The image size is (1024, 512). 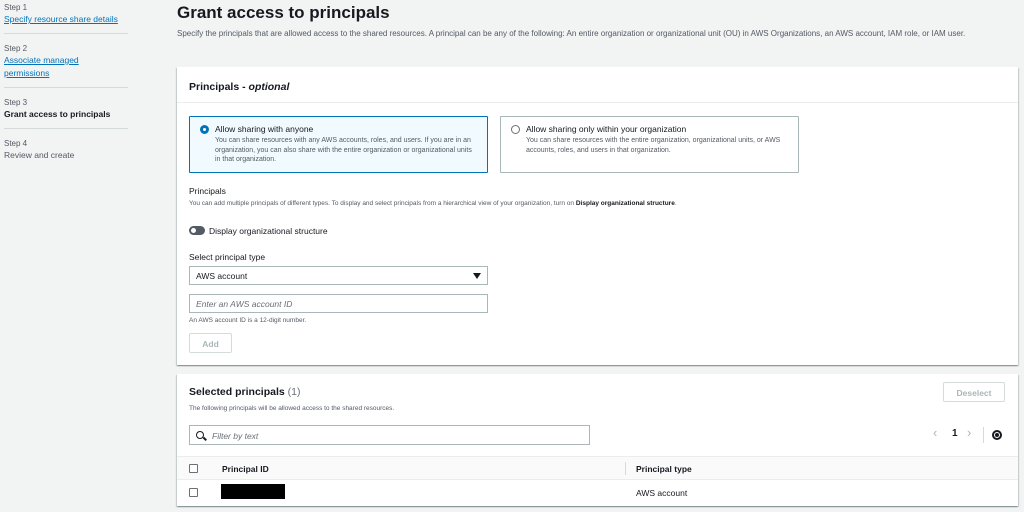 What do you see at coordinates (664, 469) in the screenshot?
I see `column-principal-type: Principal type` at bounding box center [664, 469].